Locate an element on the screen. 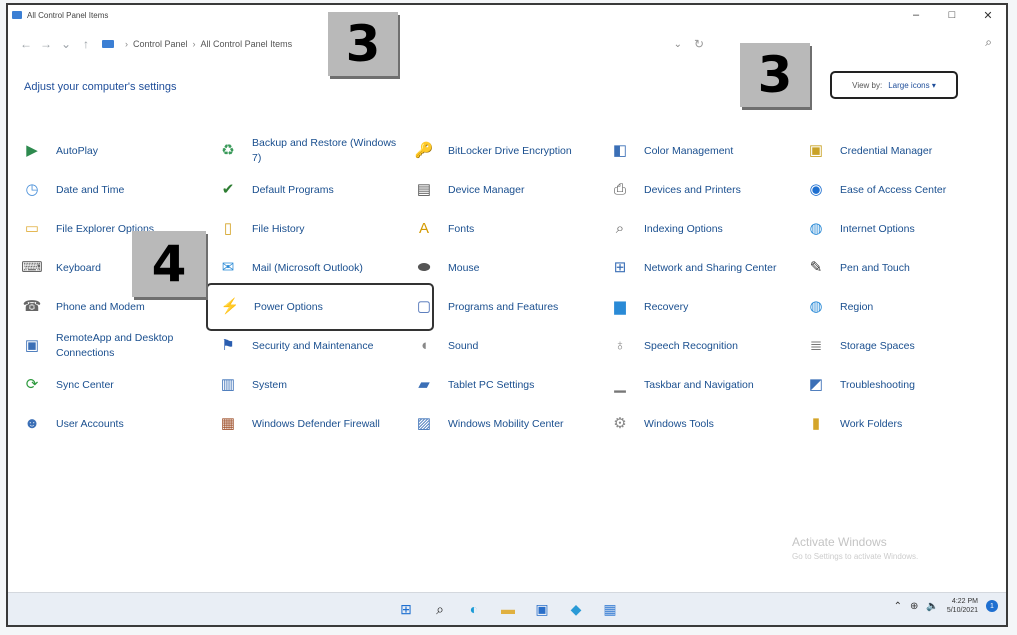 Image resolution: width=1017 pixels, height=635 pixels. control-panel-item: ✎ Pen and Touch is located at coordinates (901, 268).